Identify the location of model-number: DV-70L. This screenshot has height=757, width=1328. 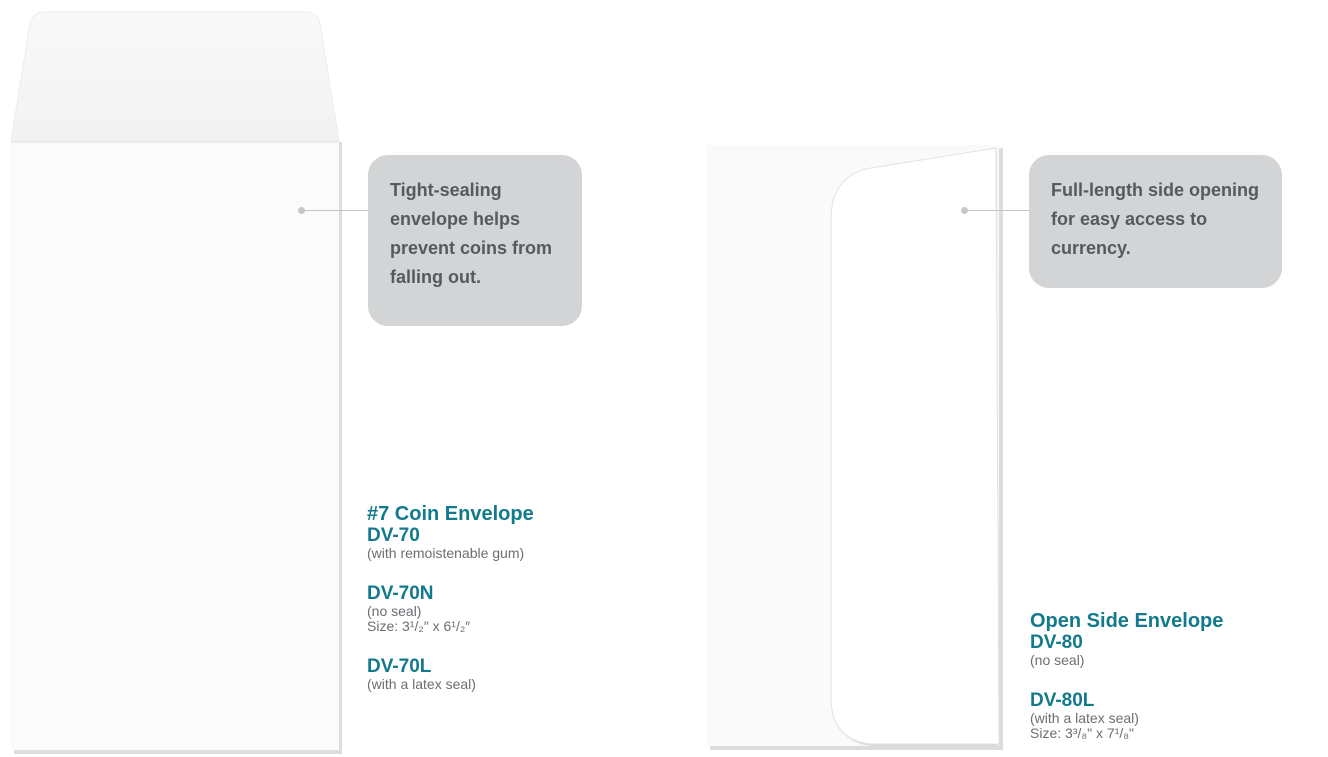
(399, 666).